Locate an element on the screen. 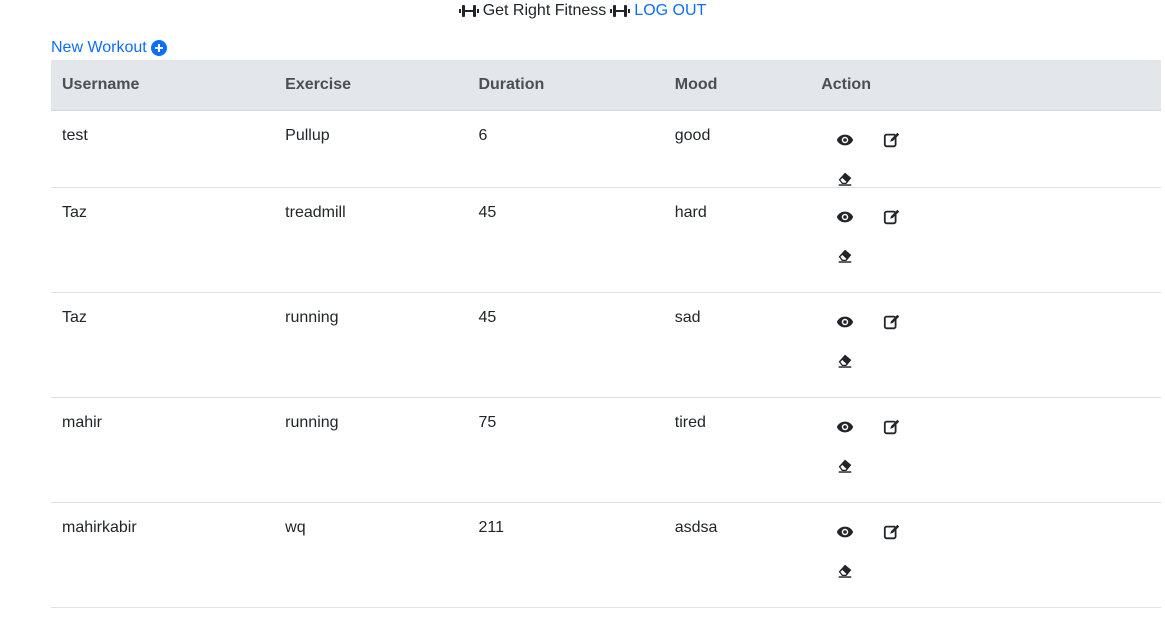 The width and height of the screenshot is (1165, 619). top-header: Get Right Fitness LOG OUT is located at coordinates (582, 11).